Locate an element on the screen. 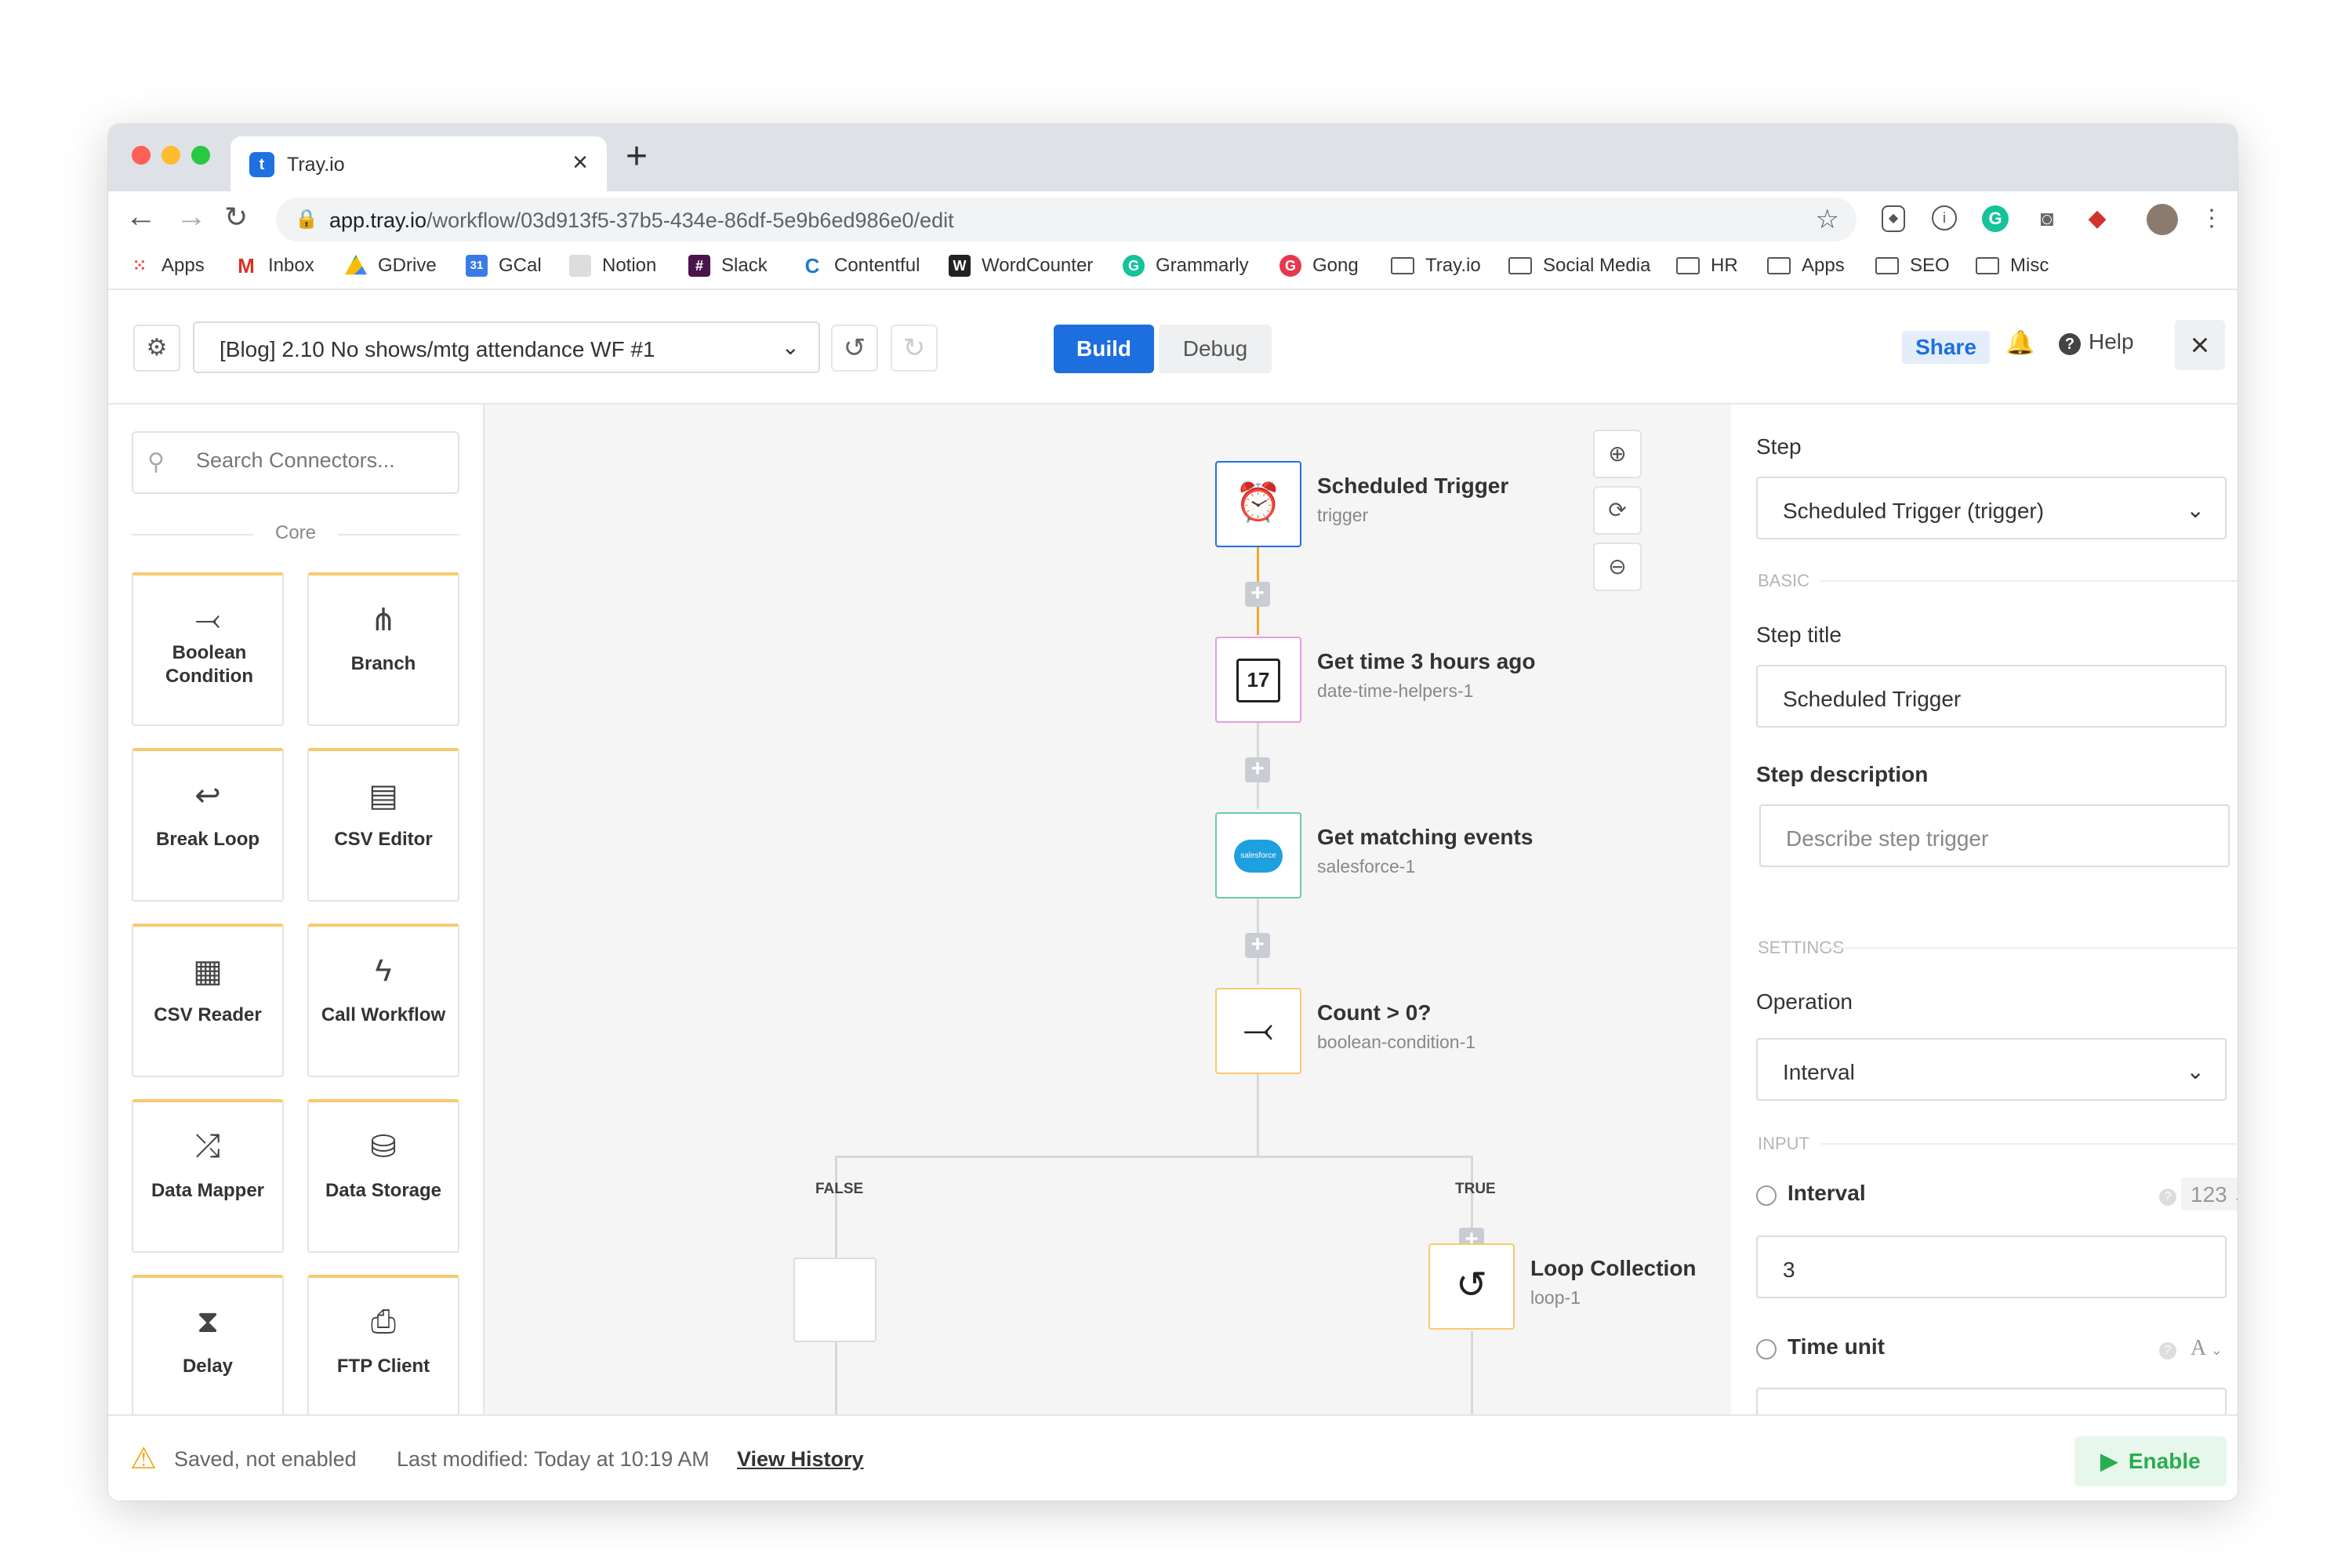 The height and width of the screenshot is (1568, 2352). connector-label: CSV Editor is located at coordinates (383, 839).